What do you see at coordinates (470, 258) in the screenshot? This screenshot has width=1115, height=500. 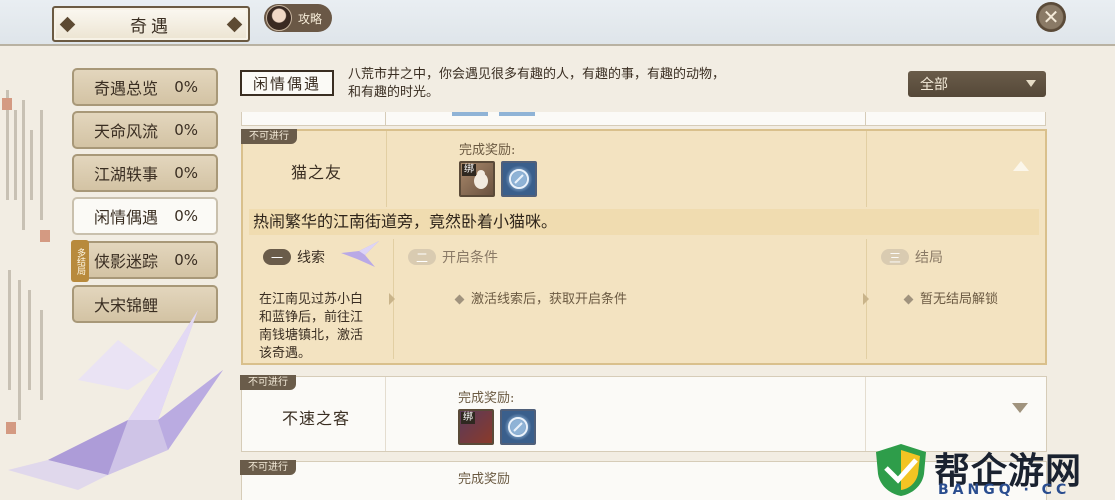 I see `step-title: 开启条件` at bounding box center [470, 258].